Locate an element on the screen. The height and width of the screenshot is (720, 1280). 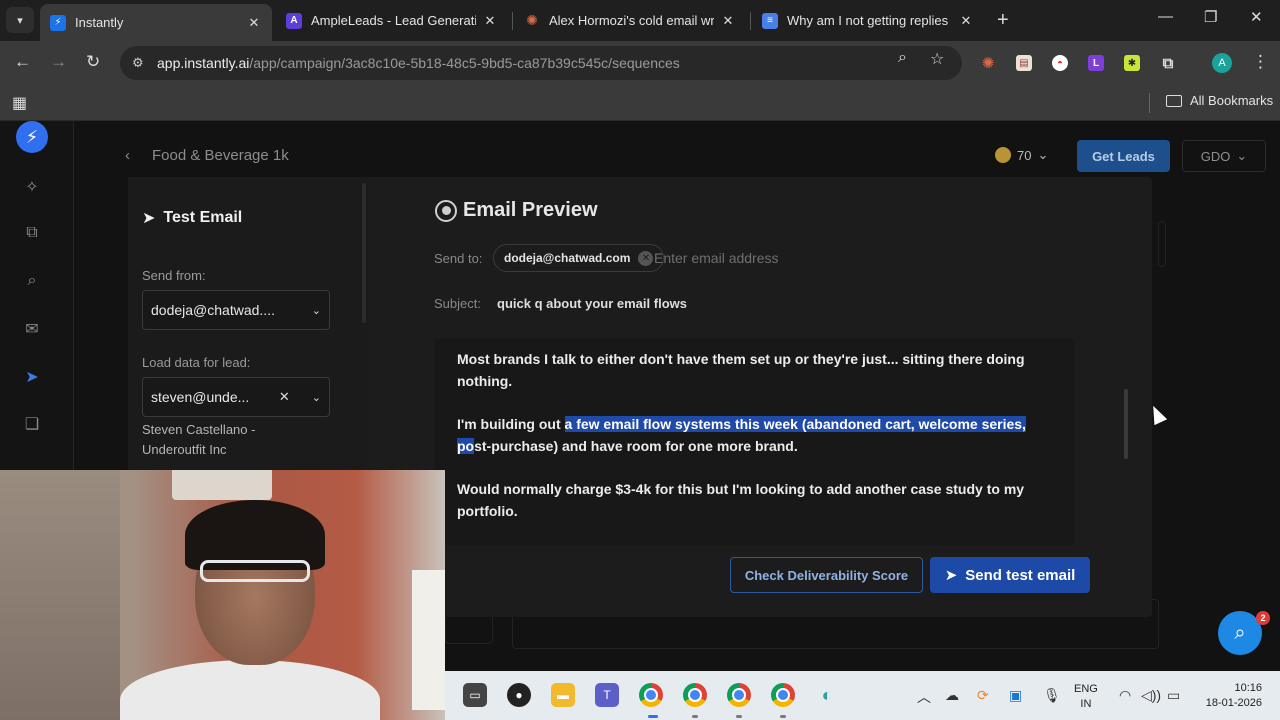
task-view-icon: ▭ is located at coordinates (475, 695).